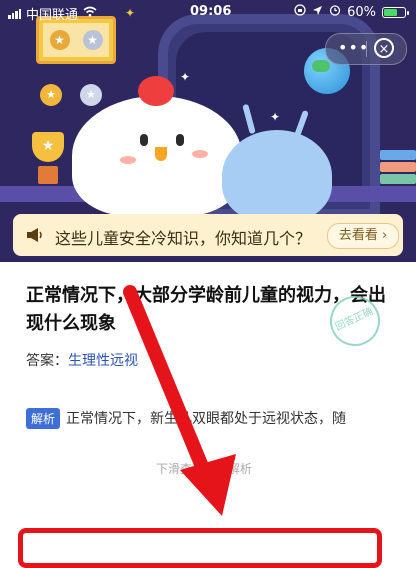 Image resolution: width=416 pixels, height=568 pixels. I want to click on battery-percent: 60%, so click(361, 12).